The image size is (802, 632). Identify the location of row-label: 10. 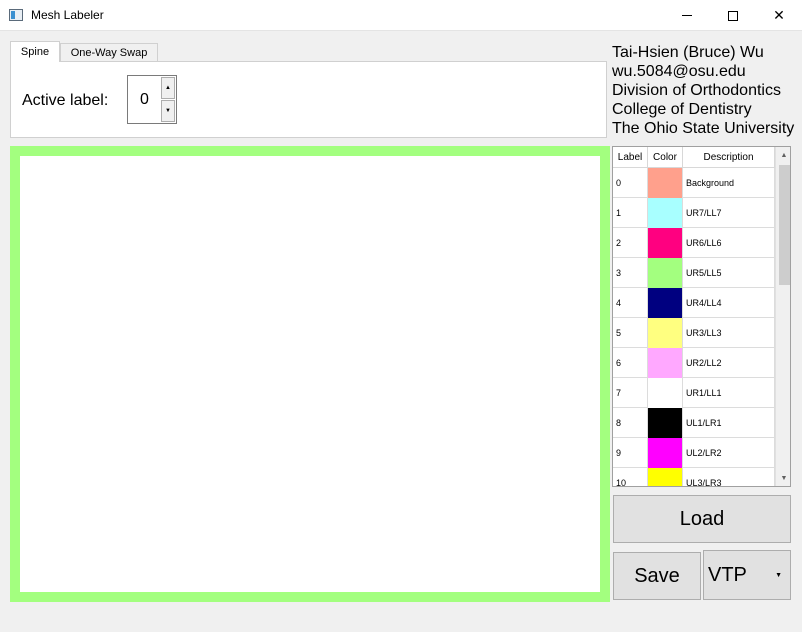
(630, 477).